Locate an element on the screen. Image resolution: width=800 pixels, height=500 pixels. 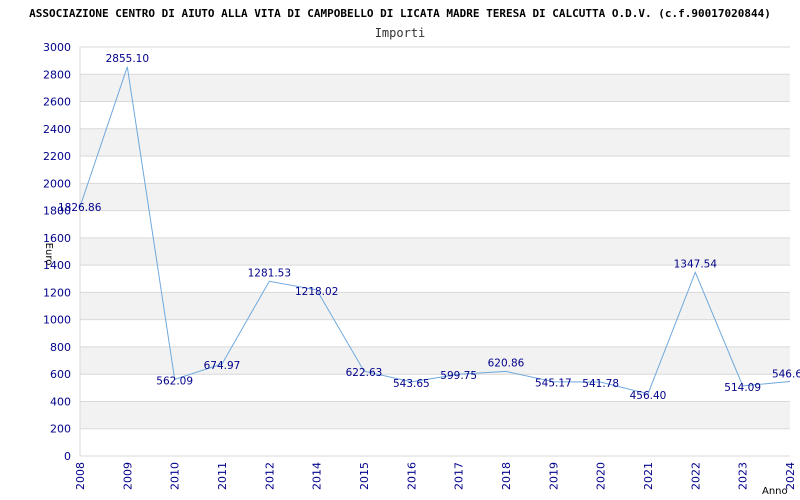
x-tick-label: 2008 is located at coordinates (80, 476).